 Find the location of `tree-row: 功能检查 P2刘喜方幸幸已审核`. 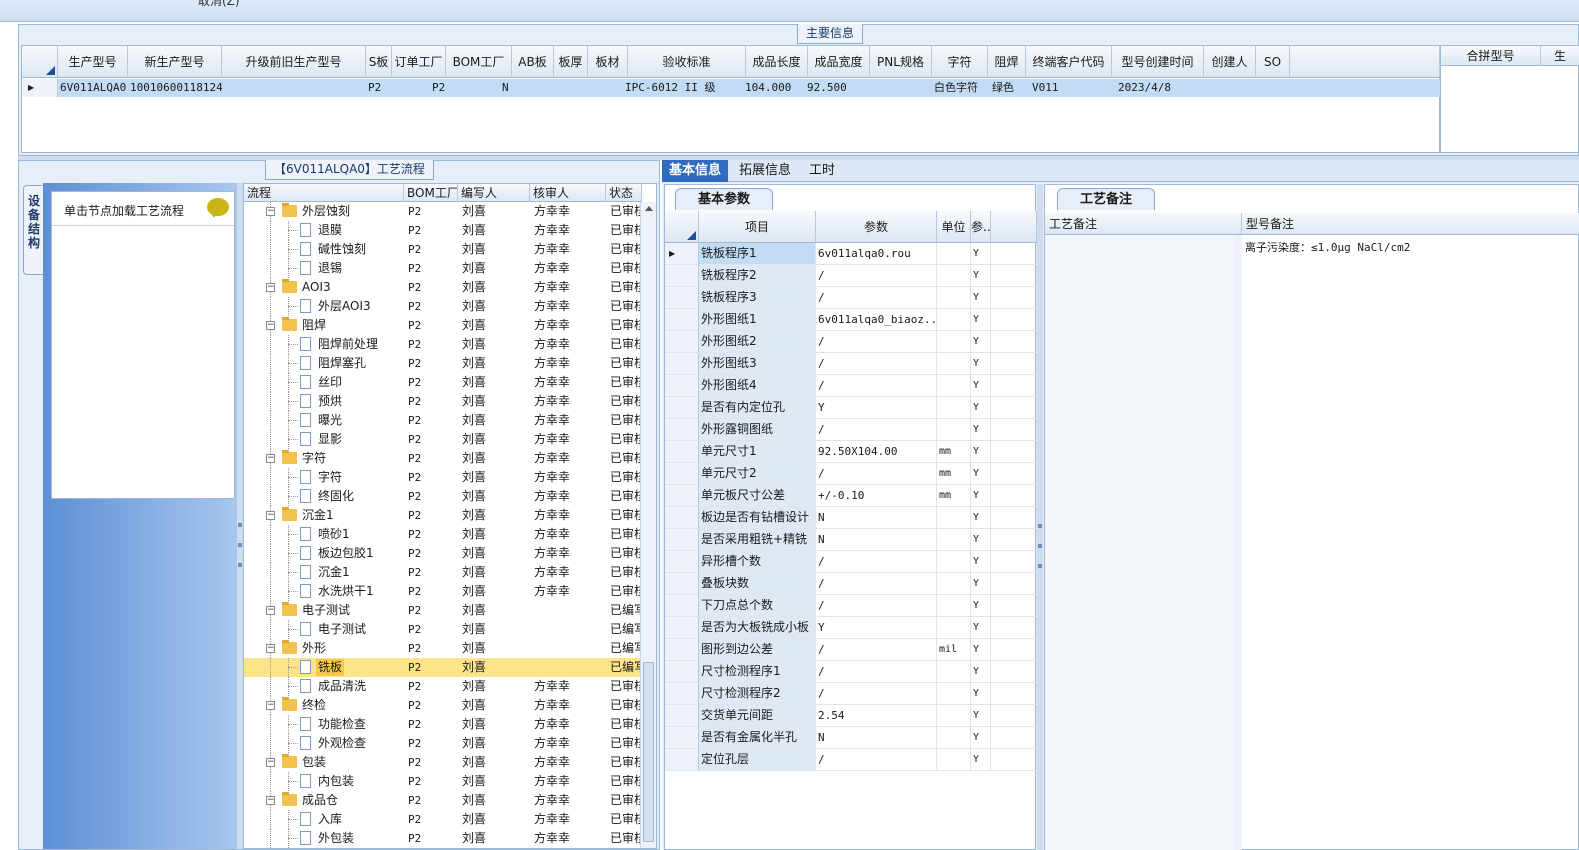

tree-row: 功能检查 P2刘喜方幸幸已审核 is located at coordinates (443, 724).